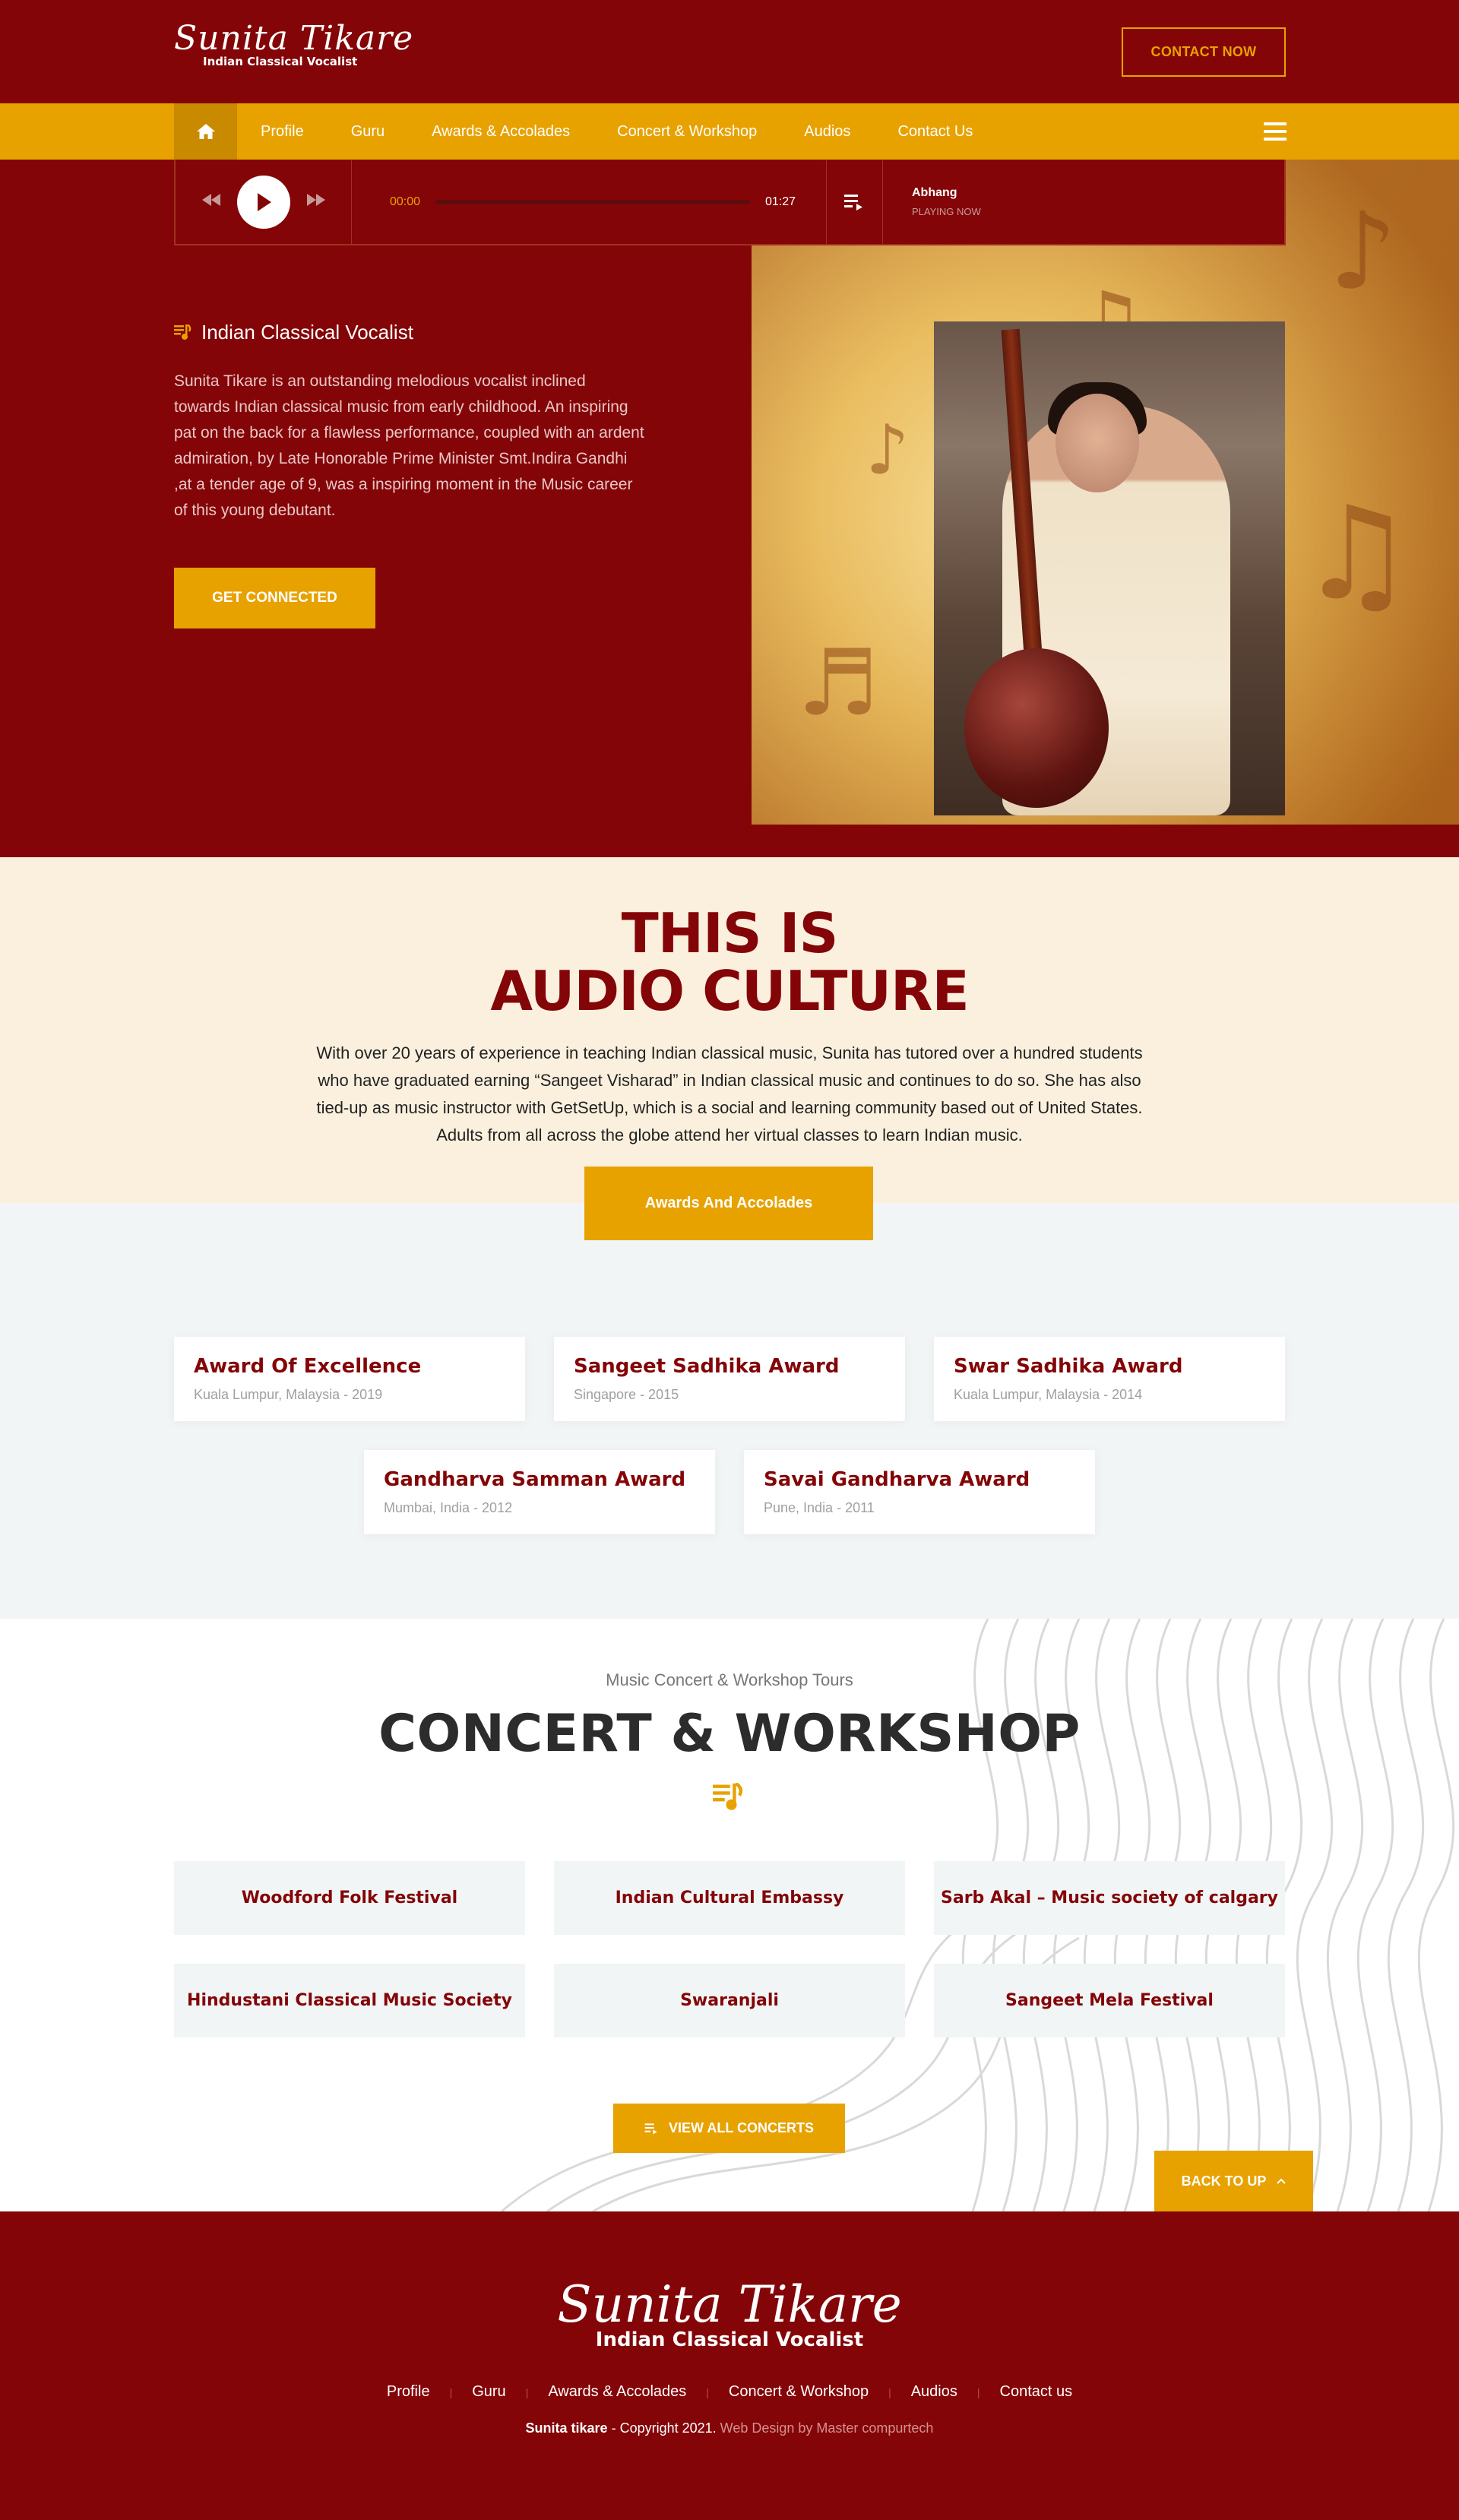 The height and width of the screenshot is (2520, 1459). I want to click on footer-link-contact: Contact us, so click(1036, 2392).